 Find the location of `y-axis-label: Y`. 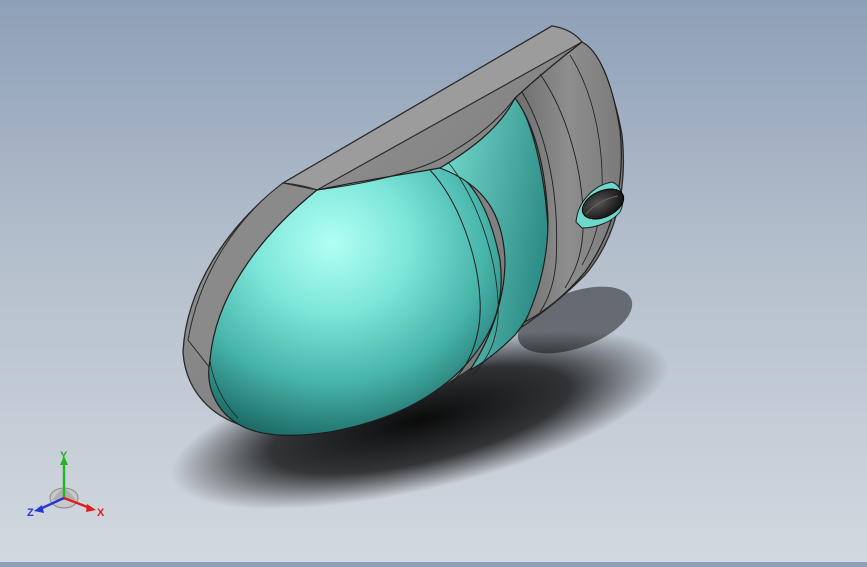

y-axis-label: Y is located at coordinates (64, 456).